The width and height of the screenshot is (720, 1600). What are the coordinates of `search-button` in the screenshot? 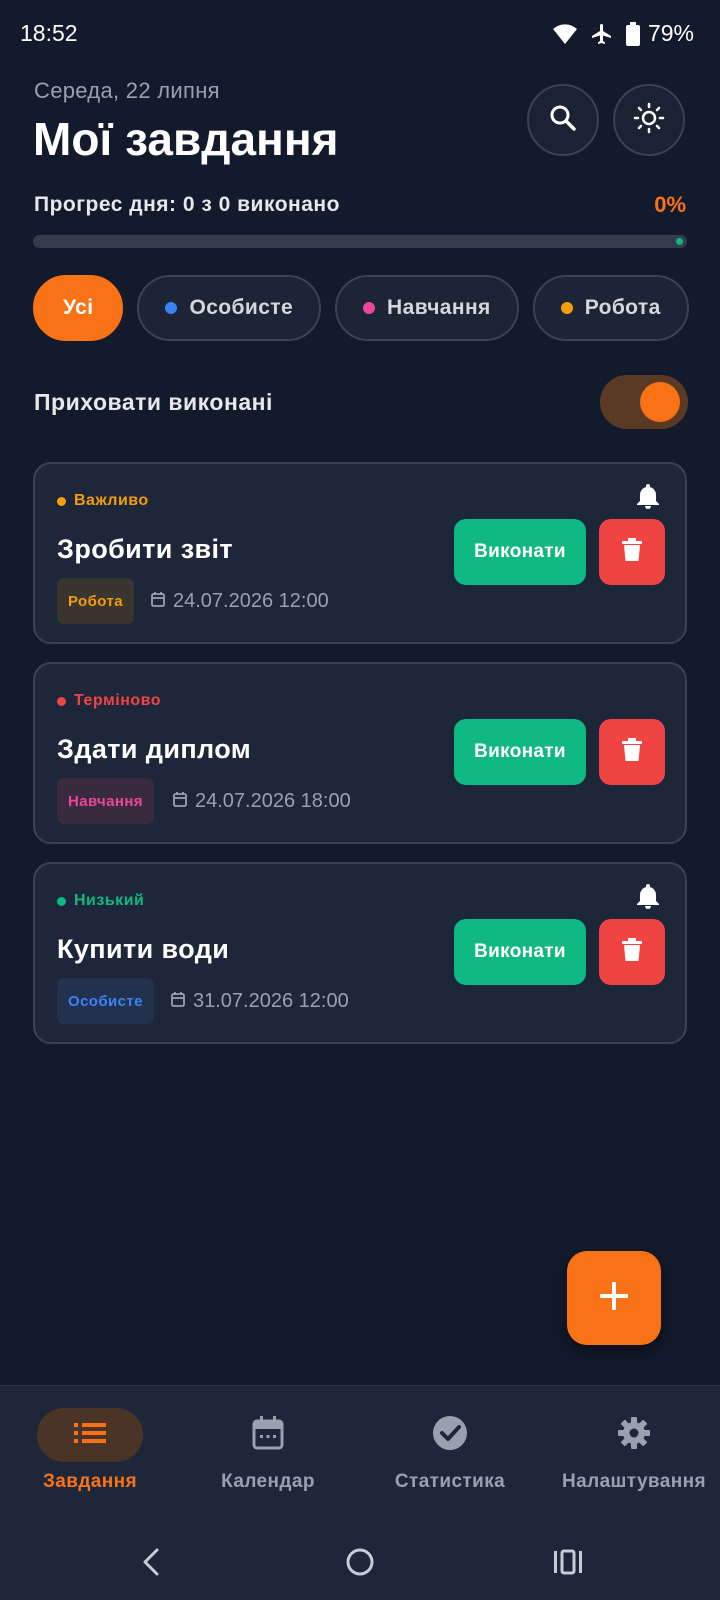 It's located at (563, 120).